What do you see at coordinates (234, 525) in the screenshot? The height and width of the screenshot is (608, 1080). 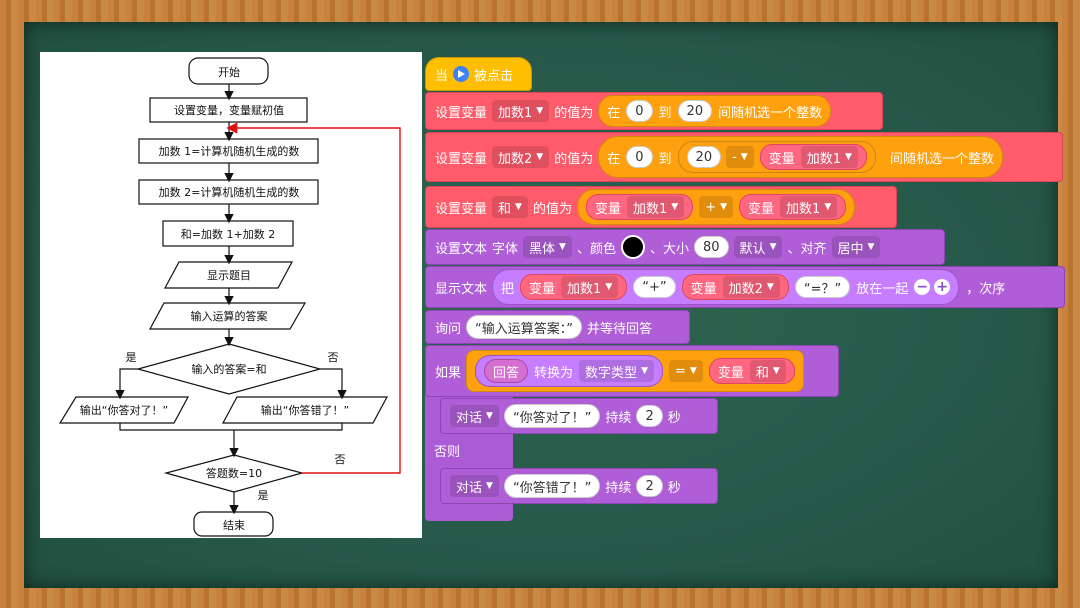 I see `end-label: 结束` at bounding box center [234, 525].